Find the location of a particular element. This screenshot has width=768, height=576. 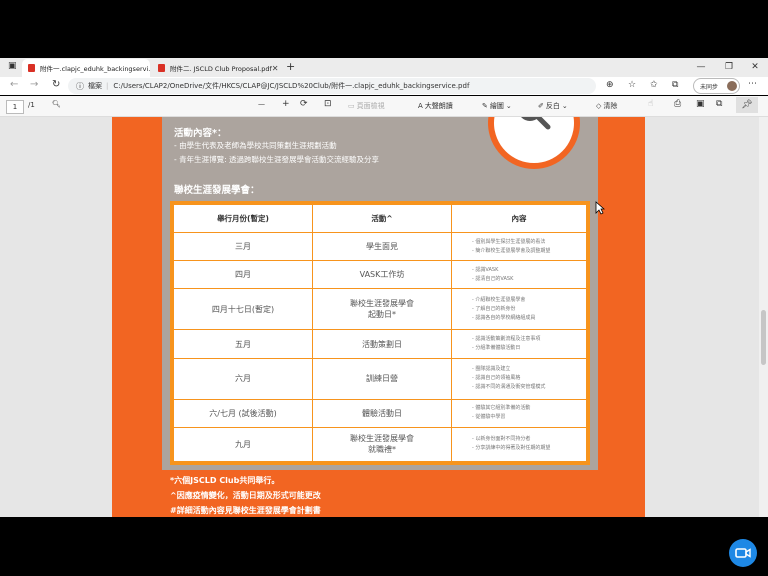

print-icon: ⎙ is located at coordinates (677, 104).